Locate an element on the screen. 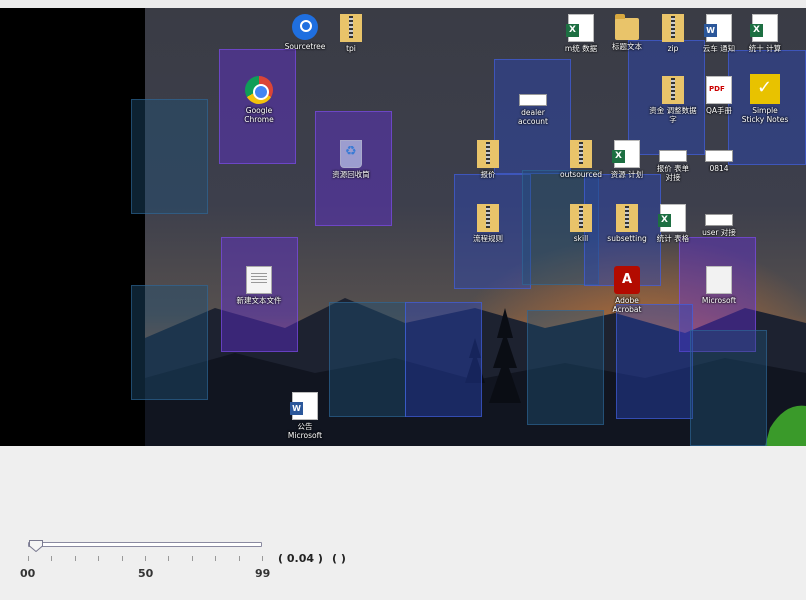 This screenshot has height=600, width=806. desktop-icon-text-file: 新建文本文件 is located at coordinates (259, 285).